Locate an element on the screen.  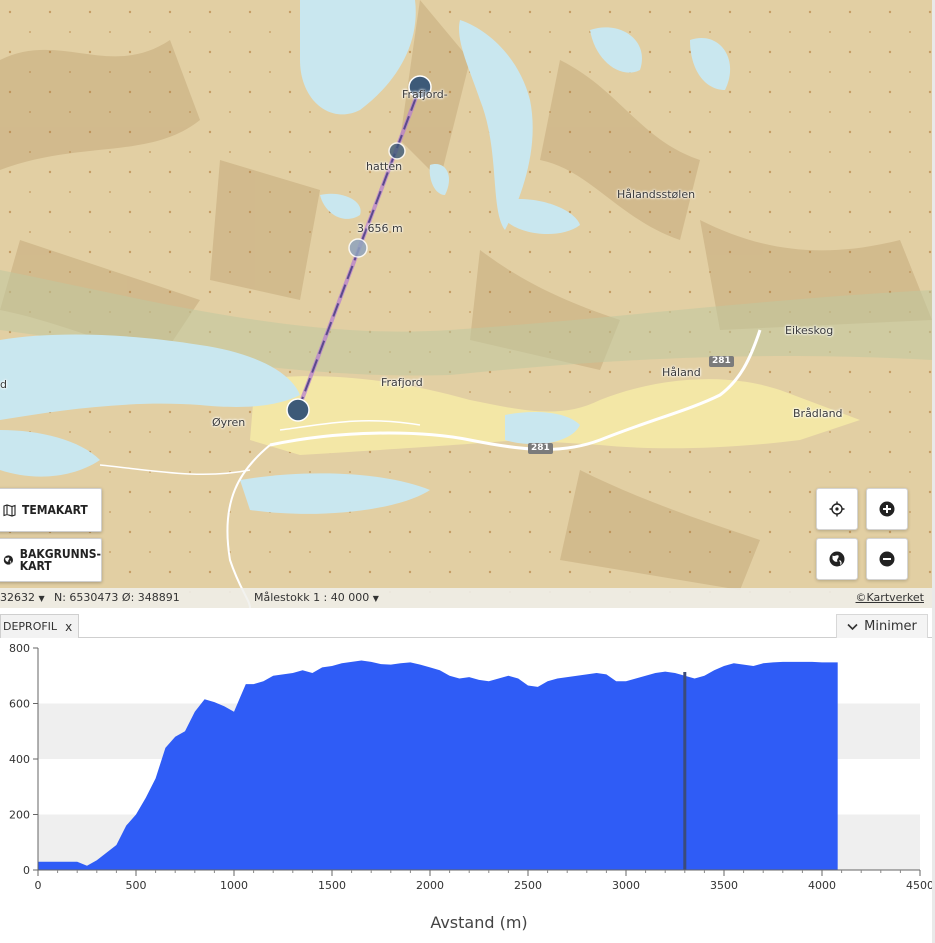
minimize-button: Minimer is located at coordinates (882, 626).